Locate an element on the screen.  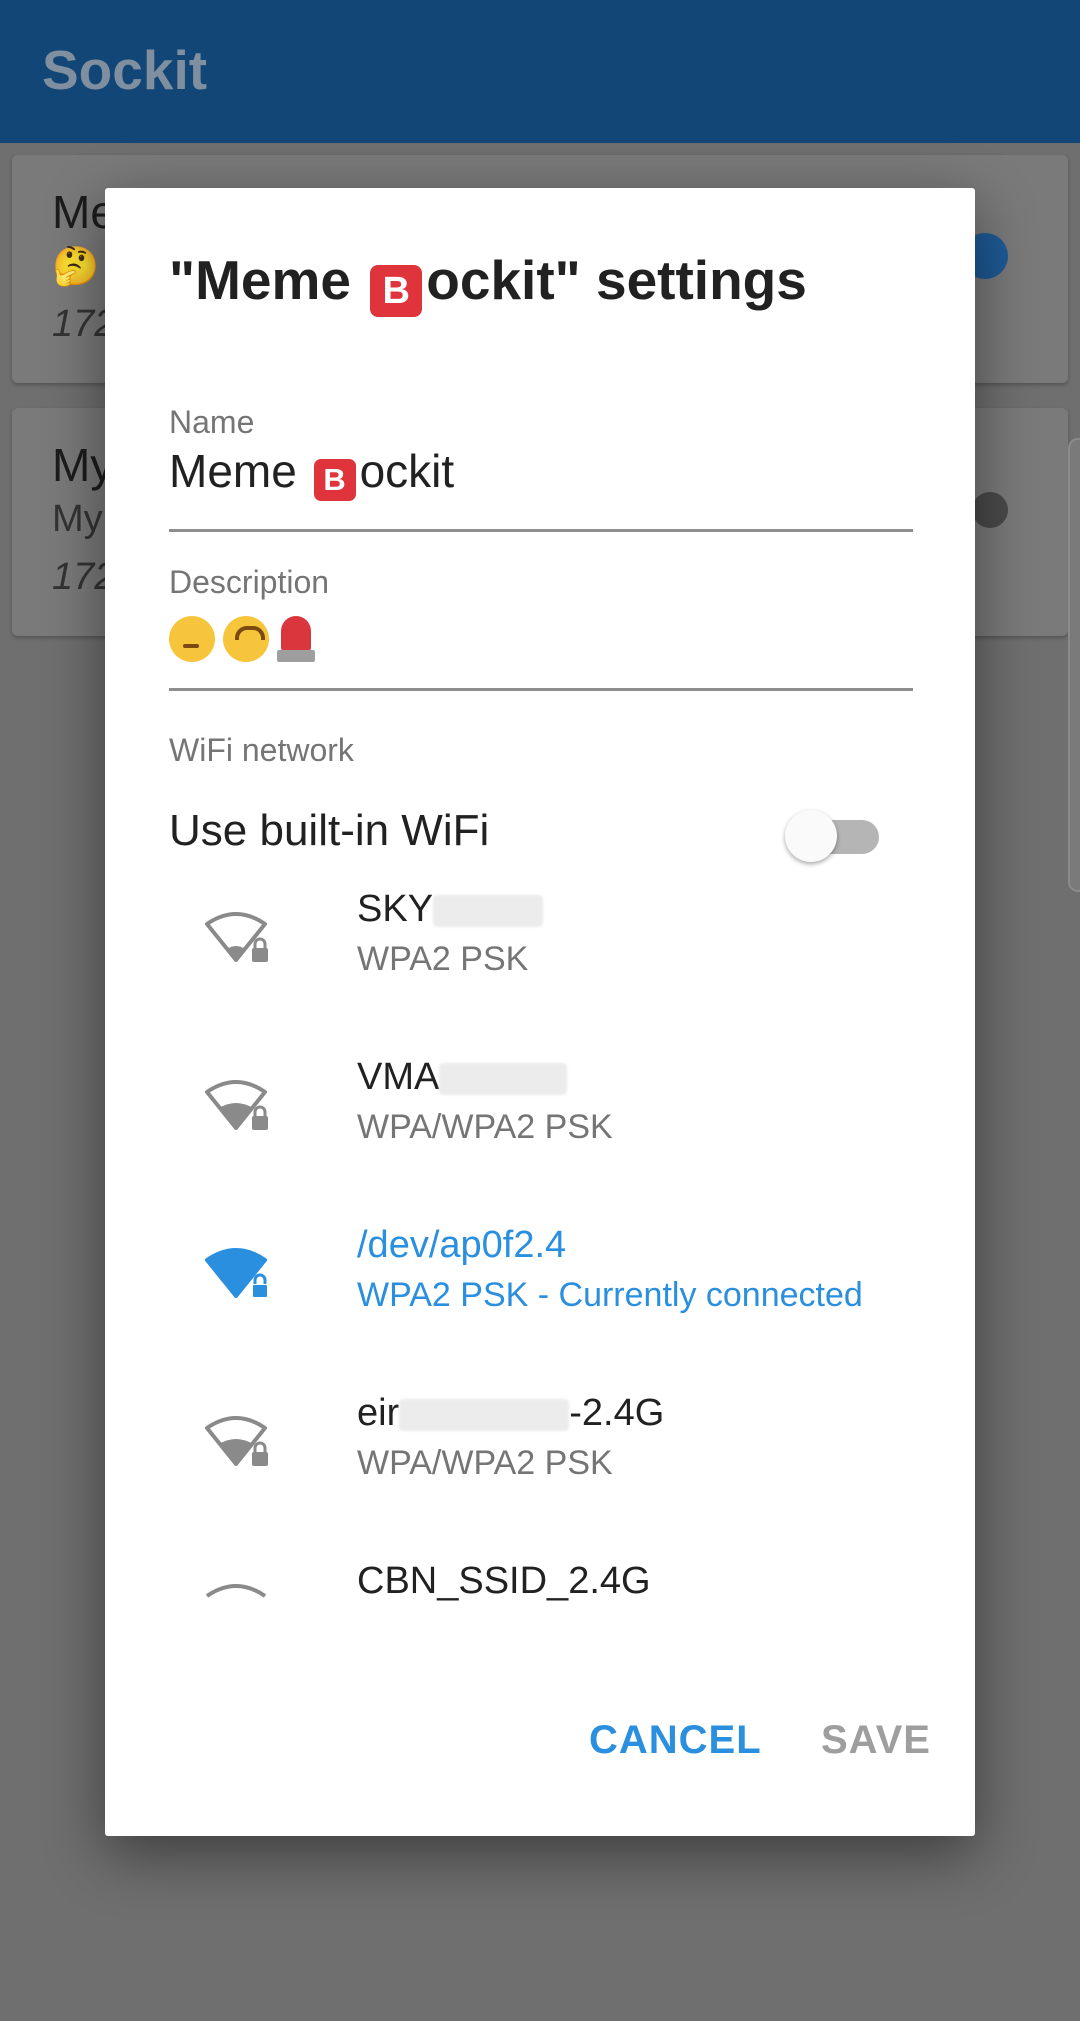
network-ssid: VMA is located at coordinates (462, 1077).